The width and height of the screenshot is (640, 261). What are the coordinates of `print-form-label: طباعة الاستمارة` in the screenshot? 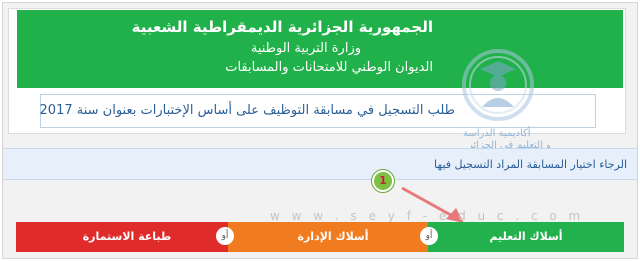 It's located at (127, 236).